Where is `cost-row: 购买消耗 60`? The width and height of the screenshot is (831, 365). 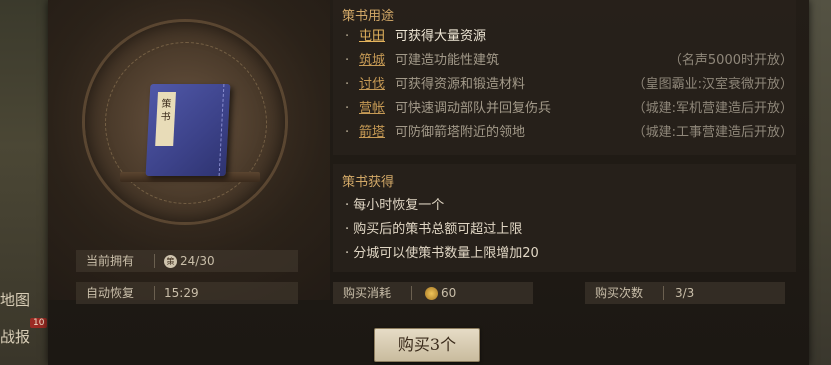 cost-row: 购买消耗 60 is located at coordinates (433, 293).